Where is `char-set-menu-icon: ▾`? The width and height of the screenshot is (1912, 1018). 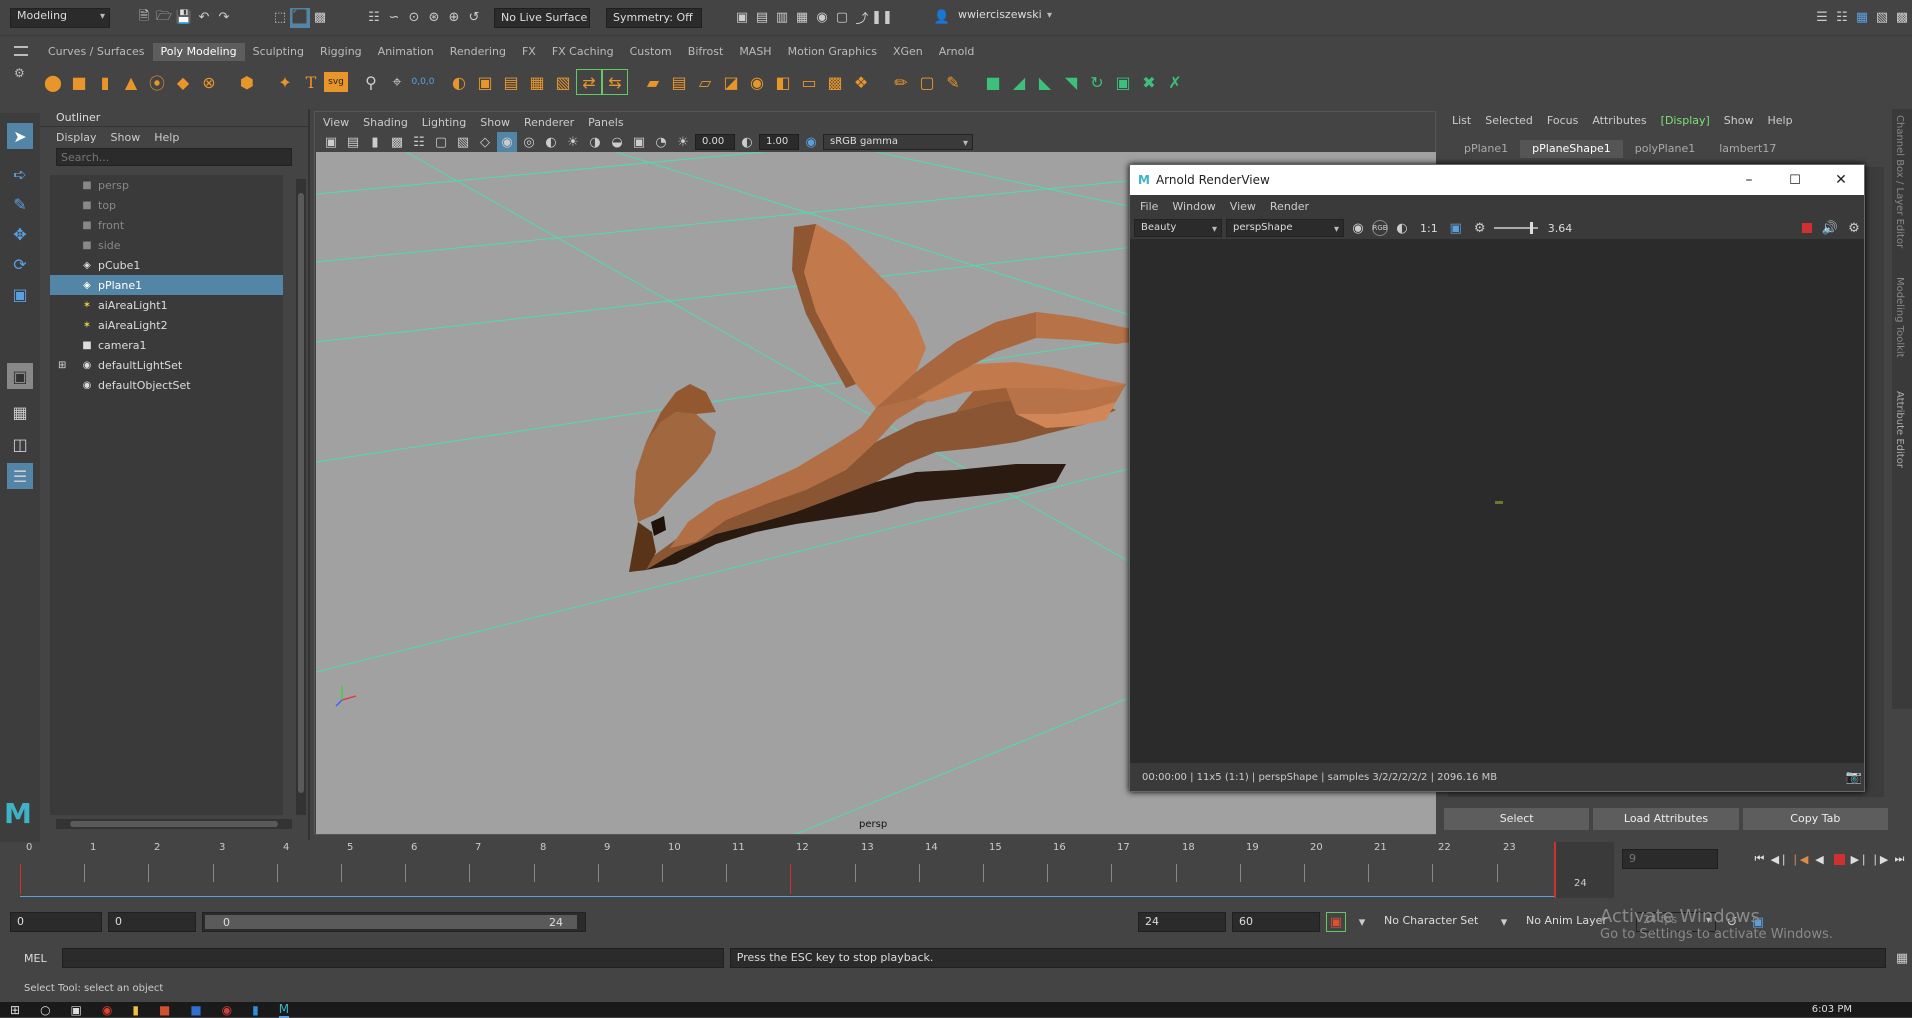 char-set-menu-icon: ▾ is located at coordinates (1362, 922).